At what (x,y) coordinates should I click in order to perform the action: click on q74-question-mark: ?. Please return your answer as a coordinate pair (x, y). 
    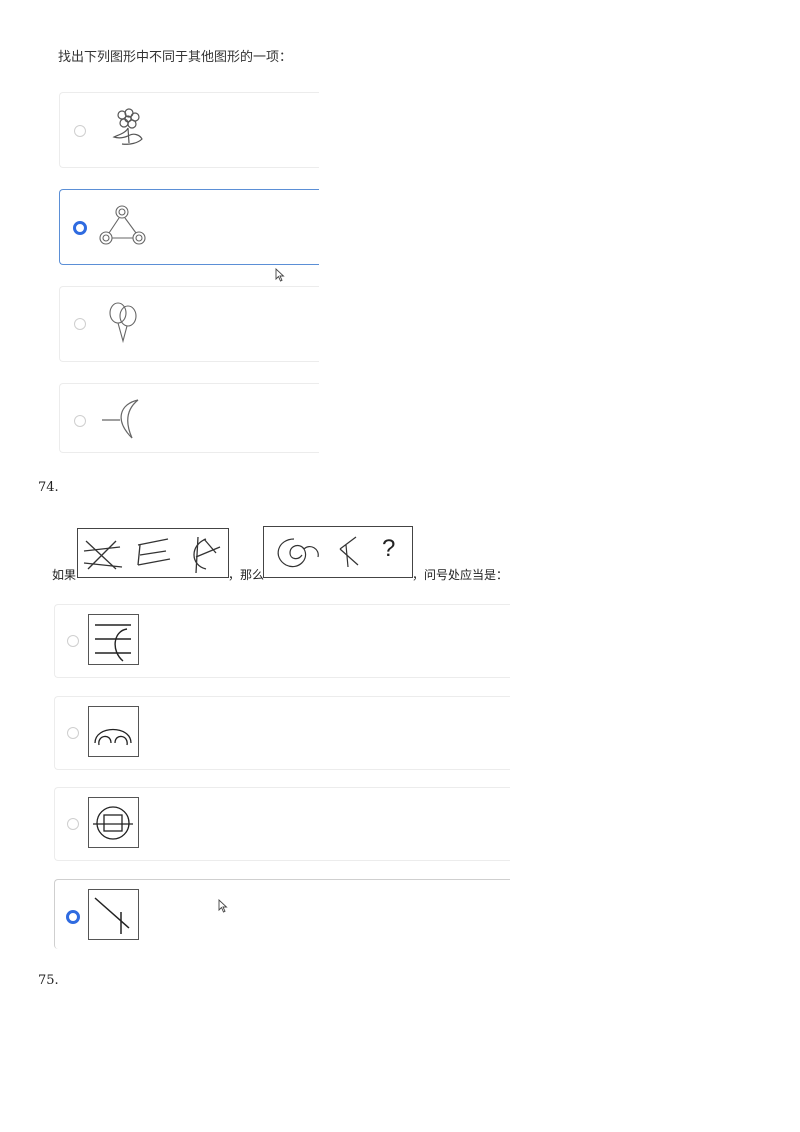
    Looking at the image, I should click on (389, 548).